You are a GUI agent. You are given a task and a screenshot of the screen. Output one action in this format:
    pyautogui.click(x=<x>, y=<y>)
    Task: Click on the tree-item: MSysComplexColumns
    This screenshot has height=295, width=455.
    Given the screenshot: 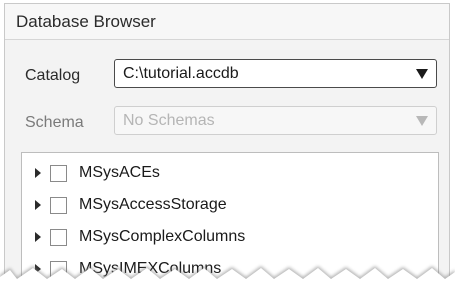 What is the action you would take?
    pyautogui.click(x=230, y=237)
    